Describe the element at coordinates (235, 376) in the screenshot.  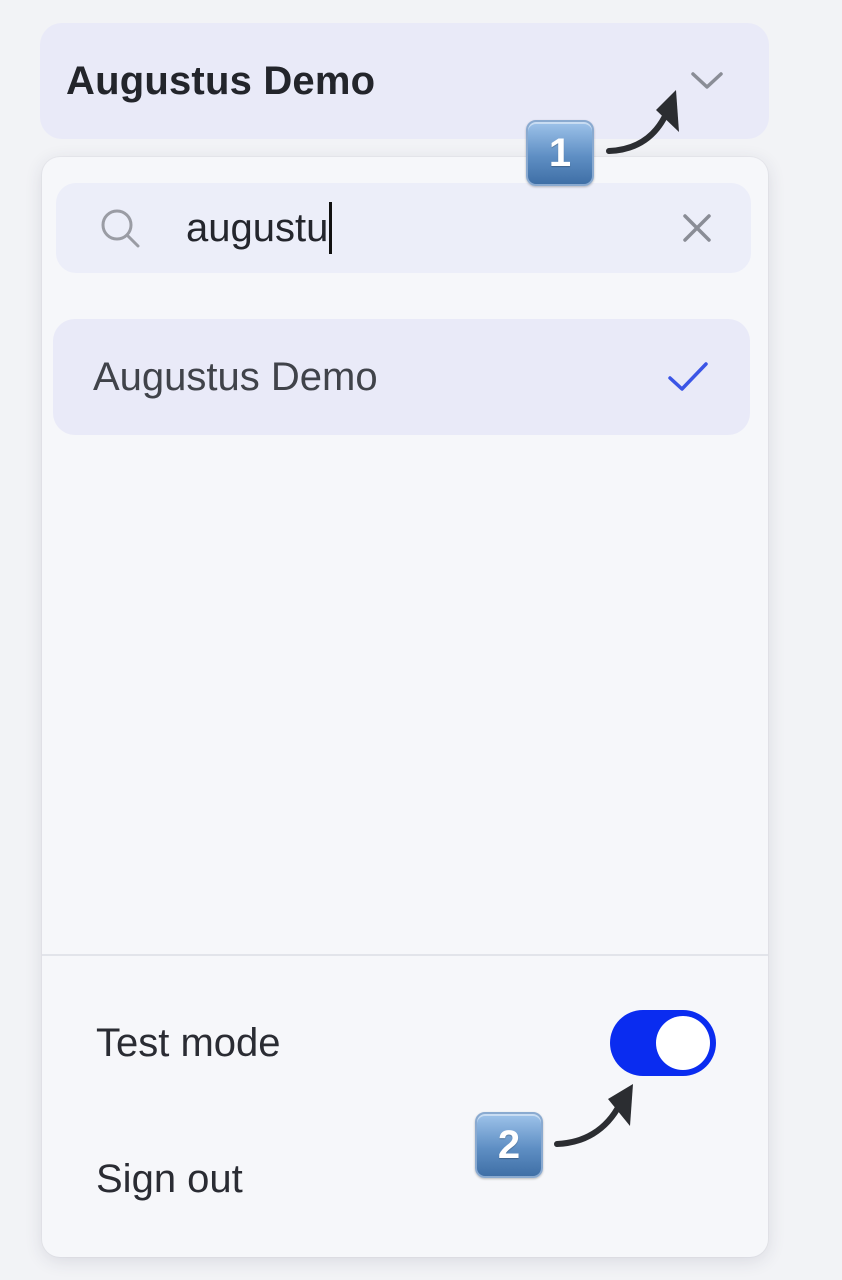
I see `account-option-label: Augustus Demo` at that location.